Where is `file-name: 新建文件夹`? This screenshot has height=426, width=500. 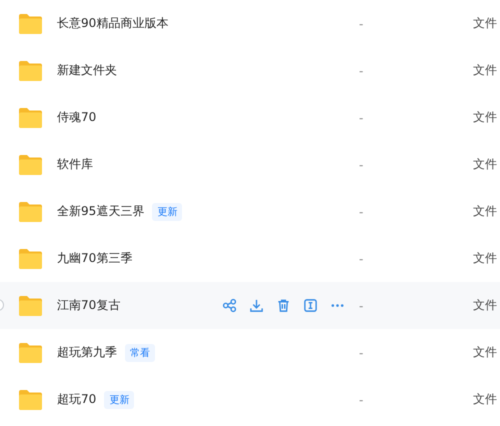
file-name: 新建文件夹 is located at coordinates (87, 70).